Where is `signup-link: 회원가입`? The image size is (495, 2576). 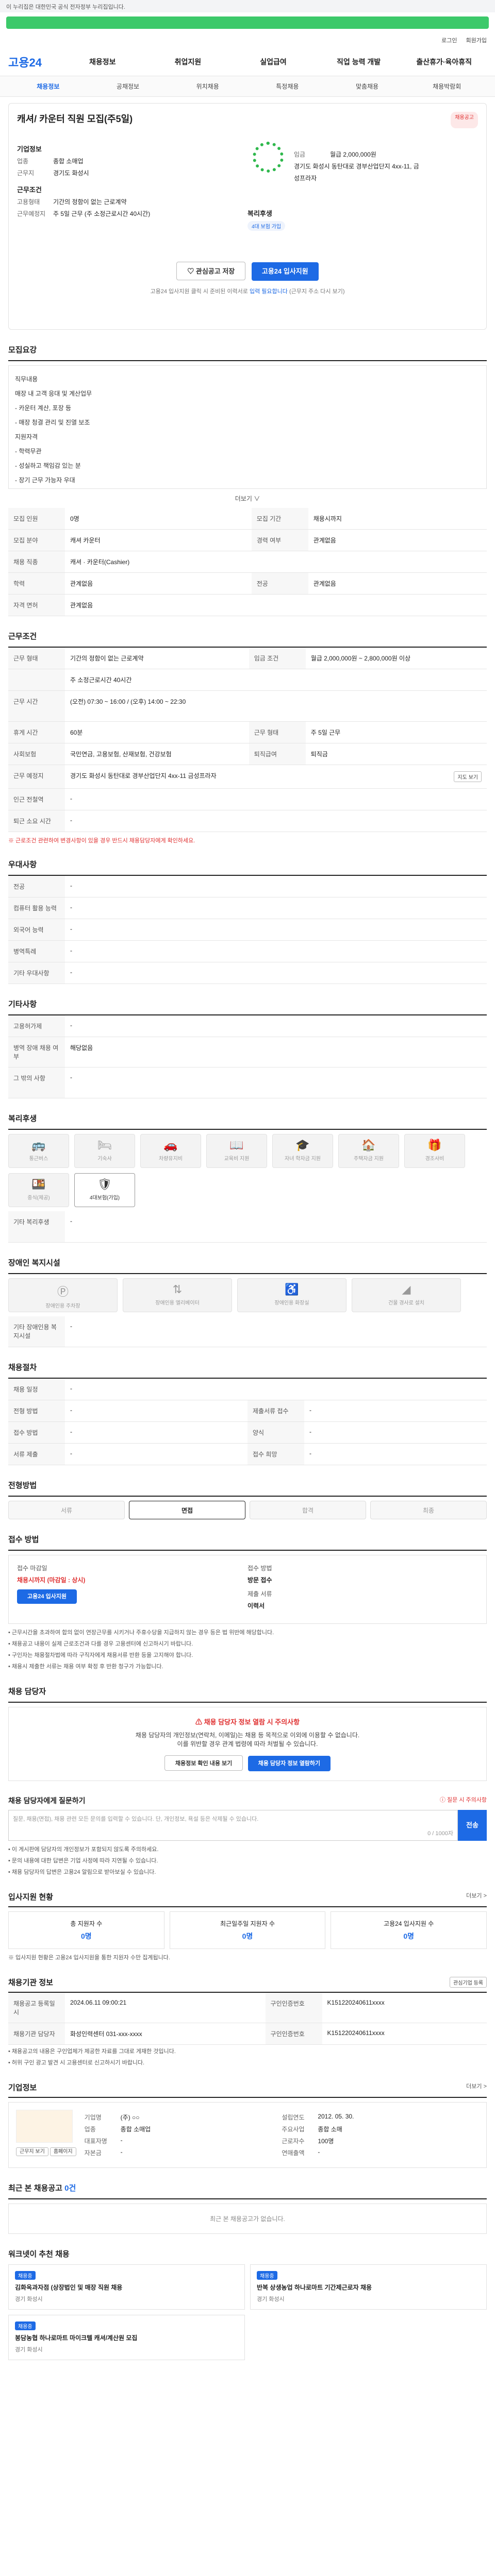 signup-link: 회원가입 is located at coordinates (476, 41).